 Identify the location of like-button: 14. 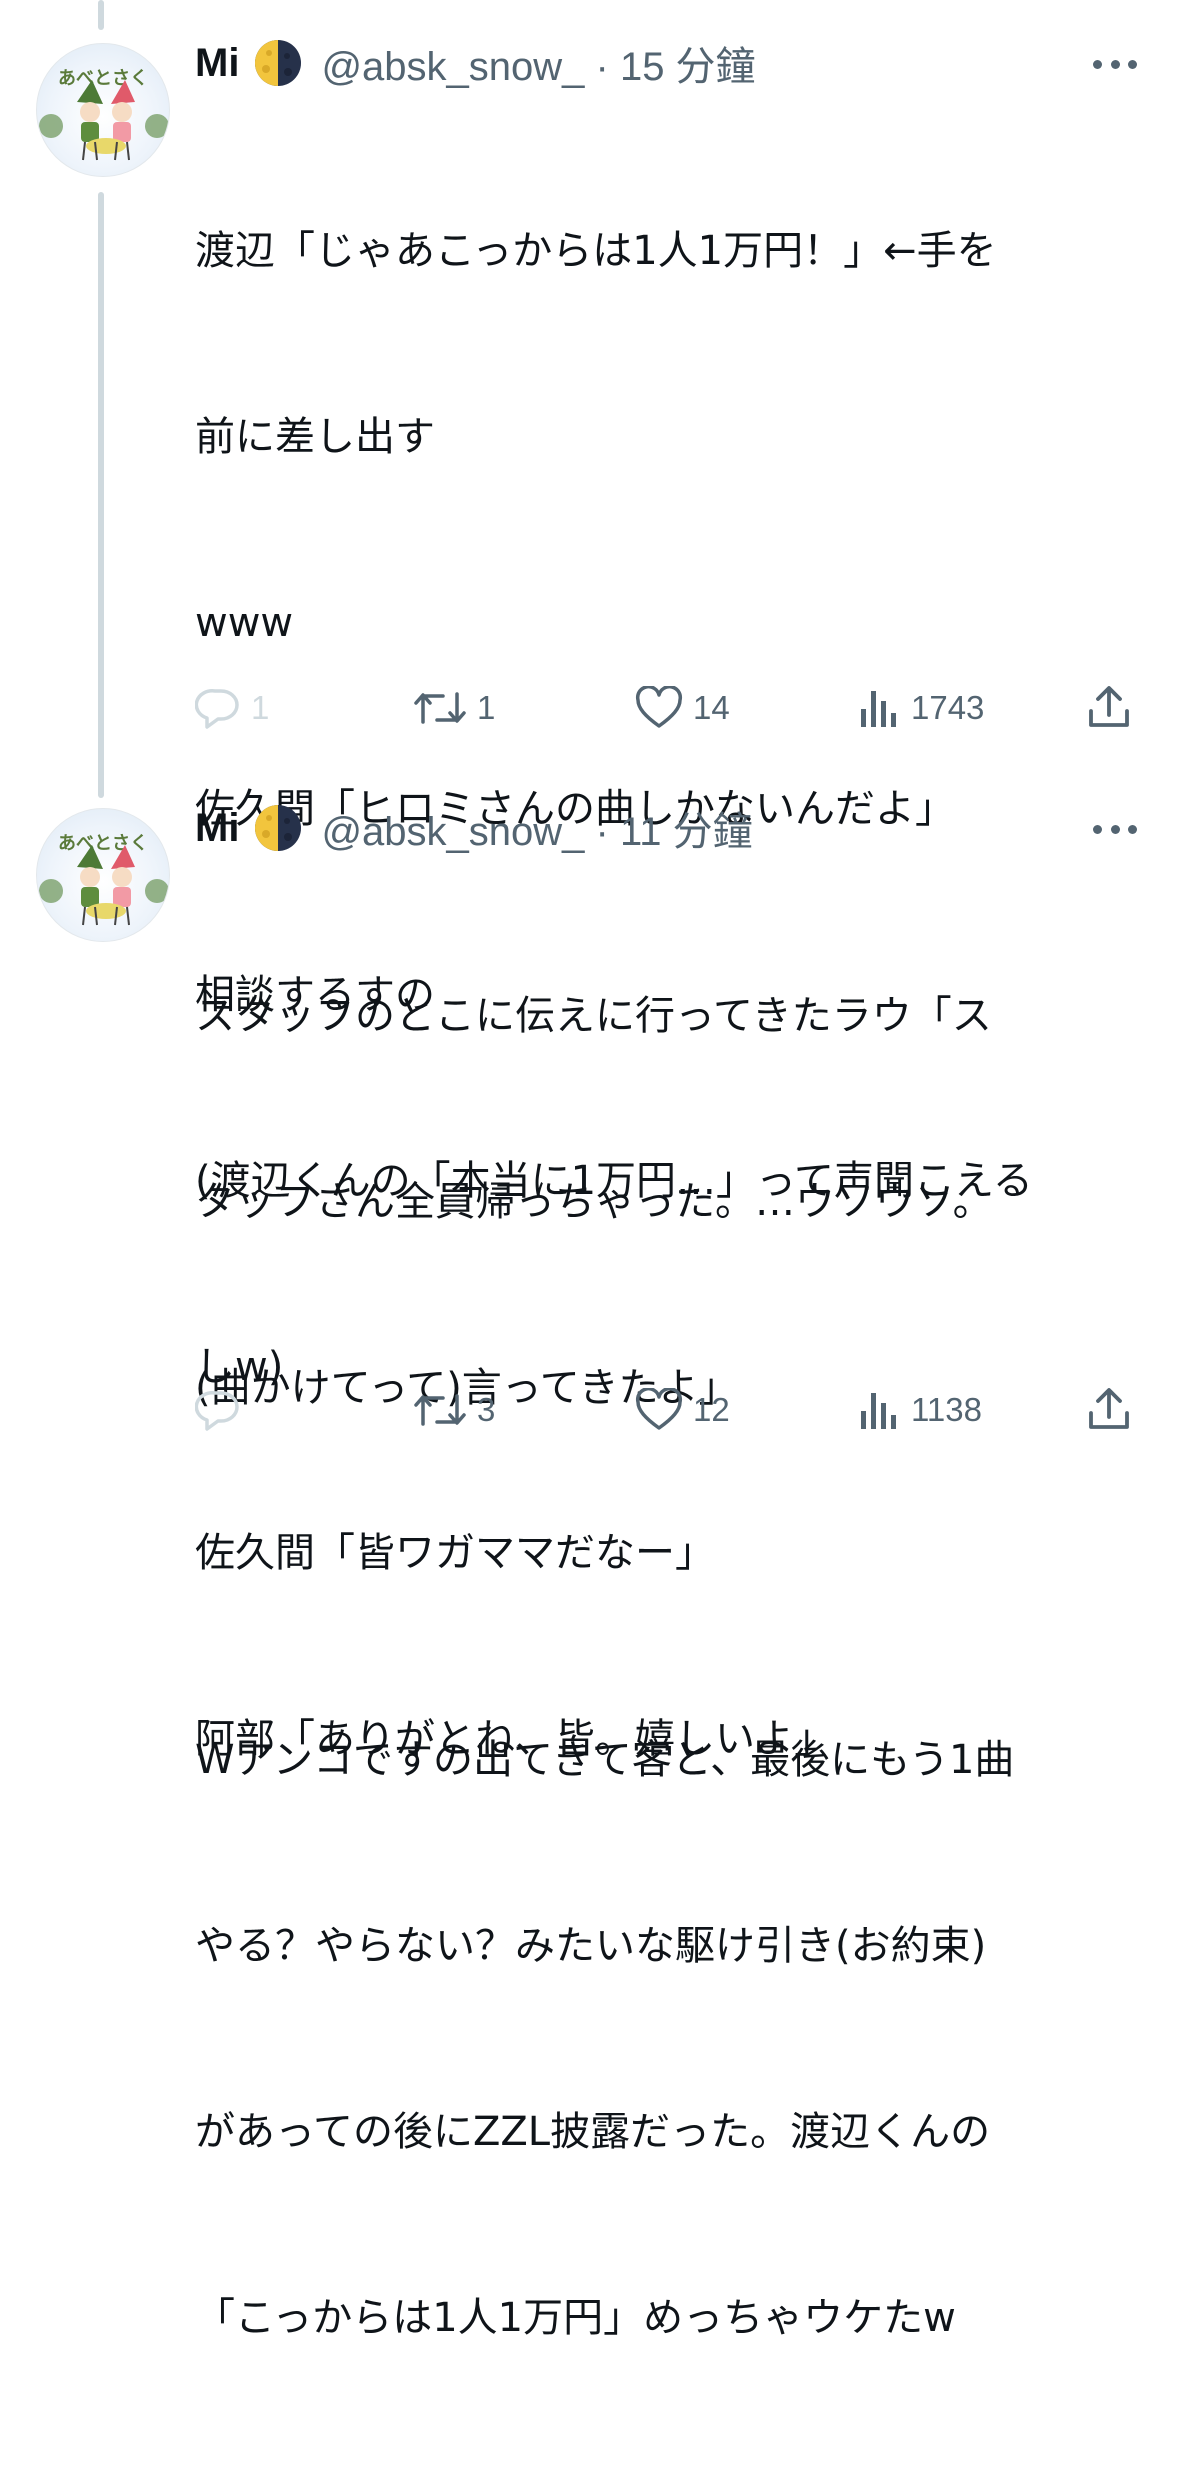
(682, 708).